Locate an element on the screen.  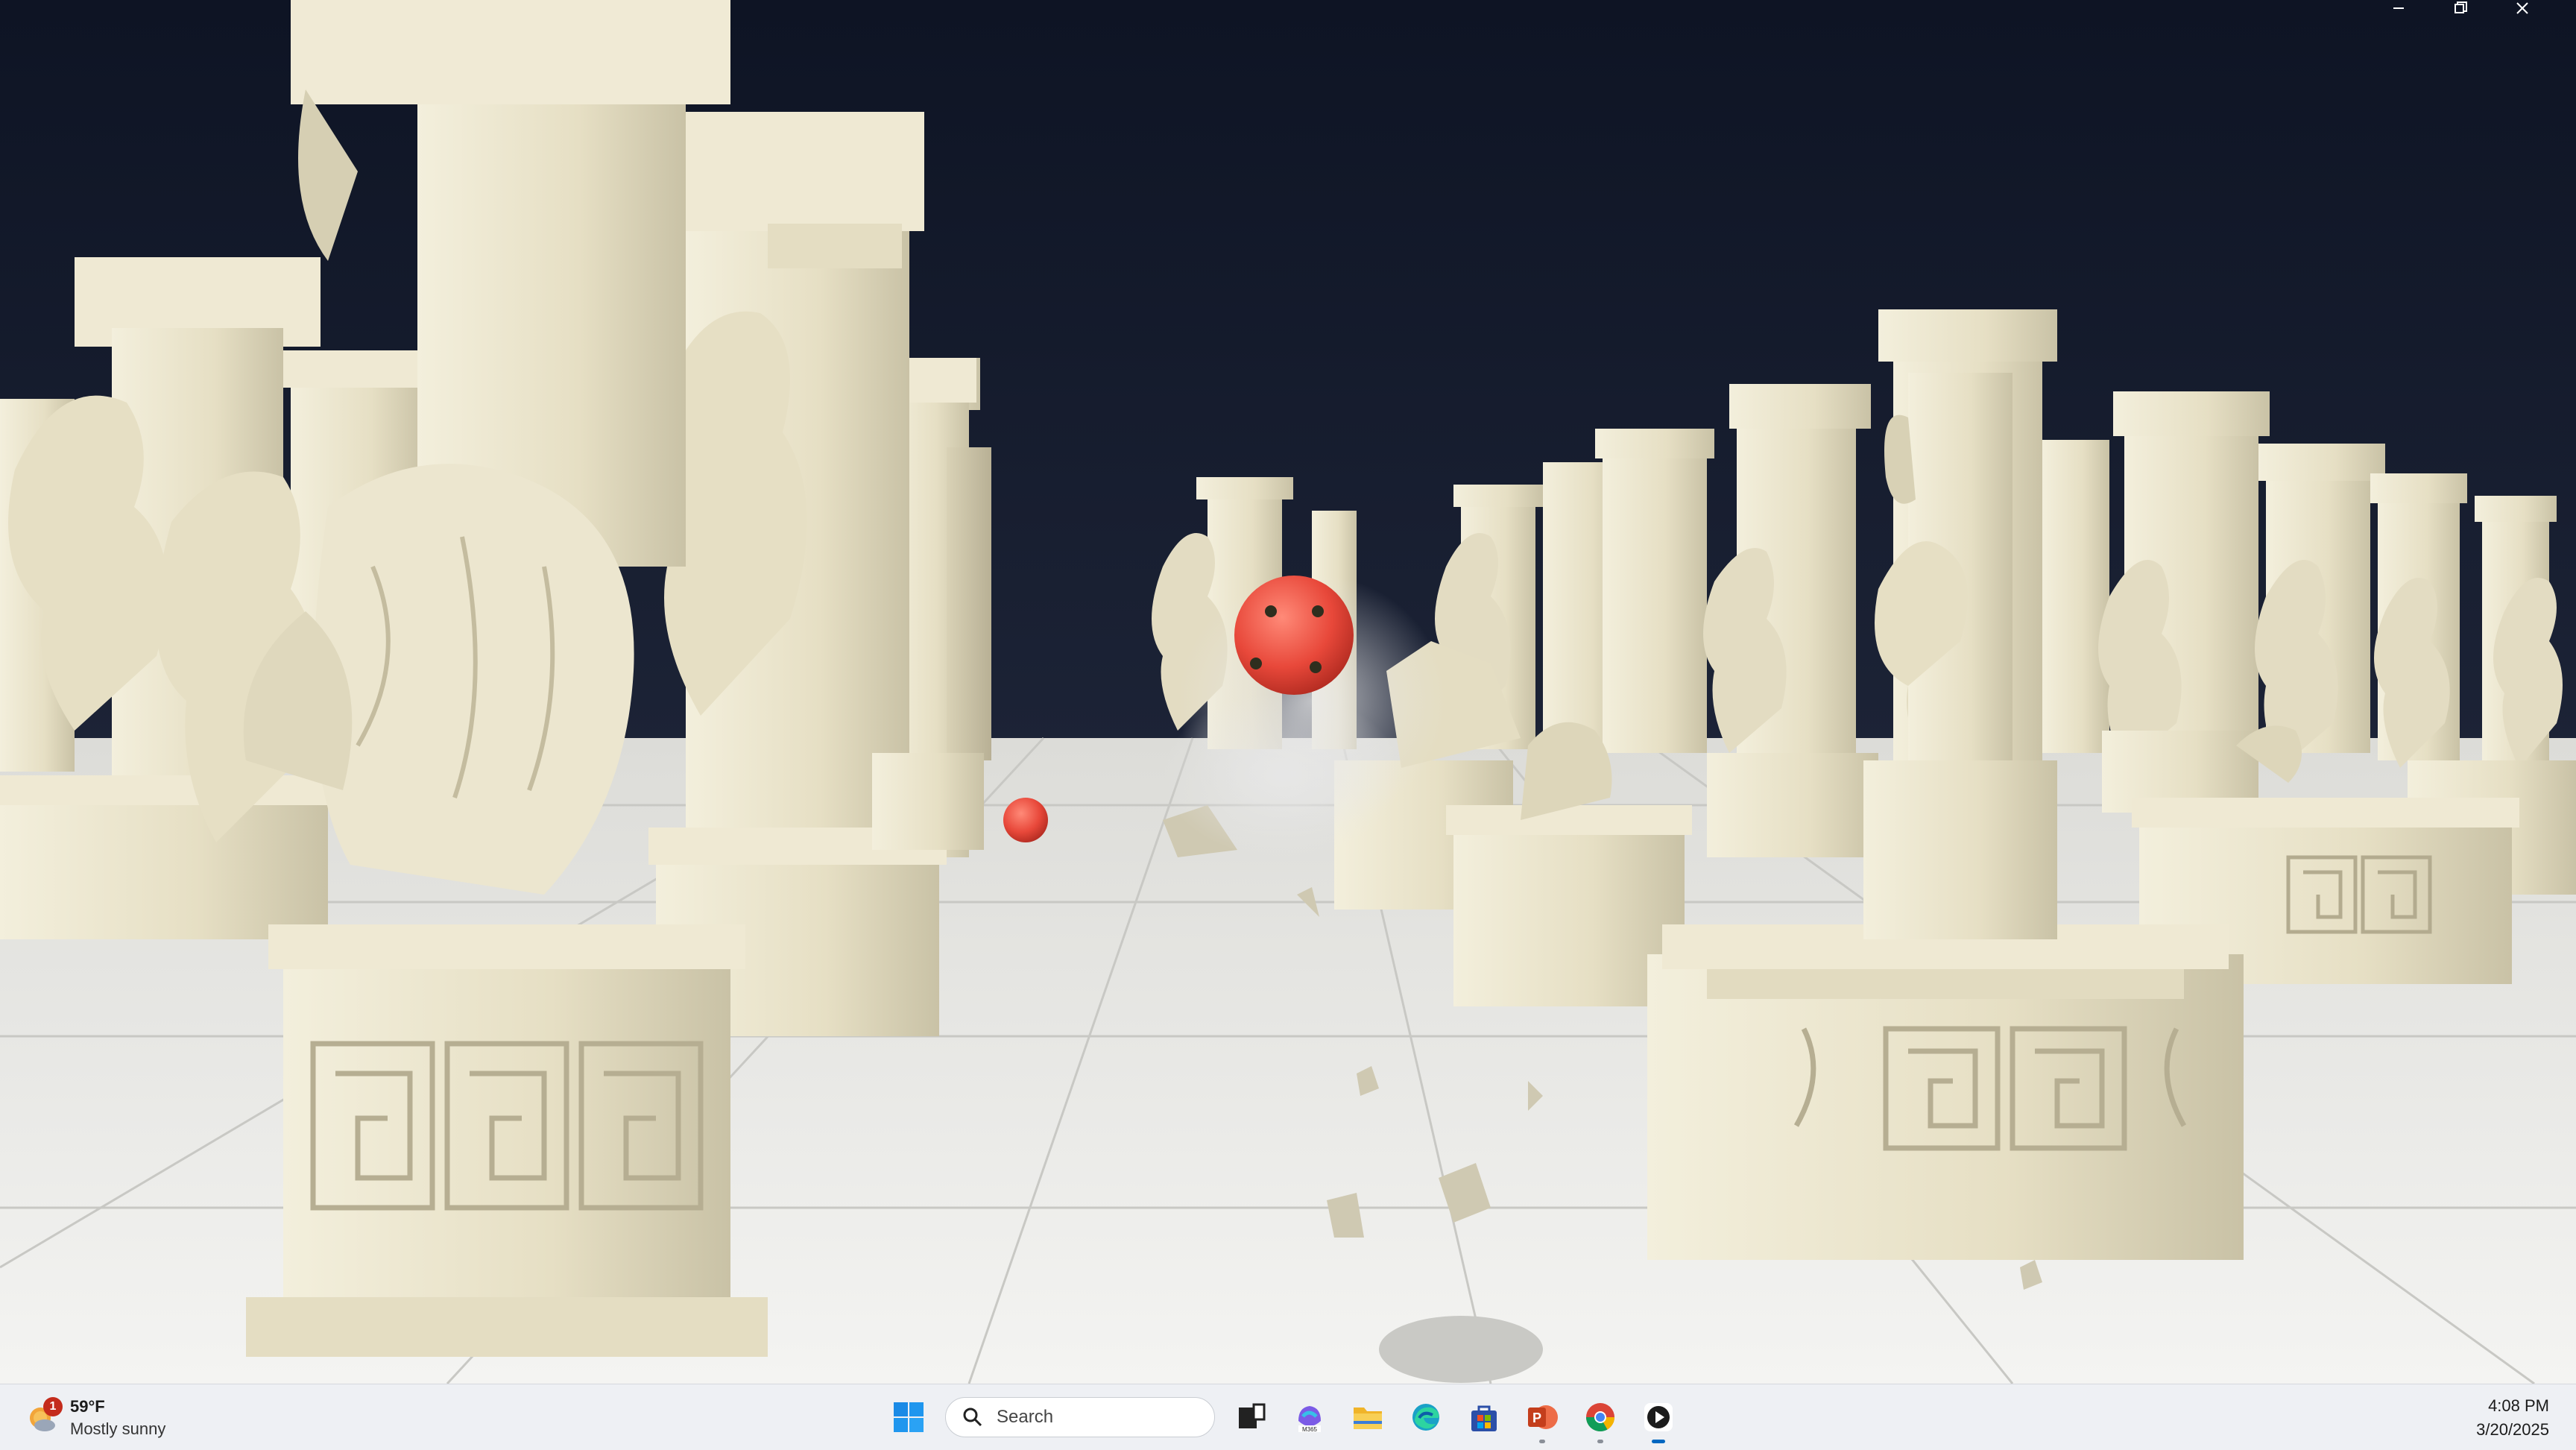
store-icon is located at coordinates (1484, 1418).